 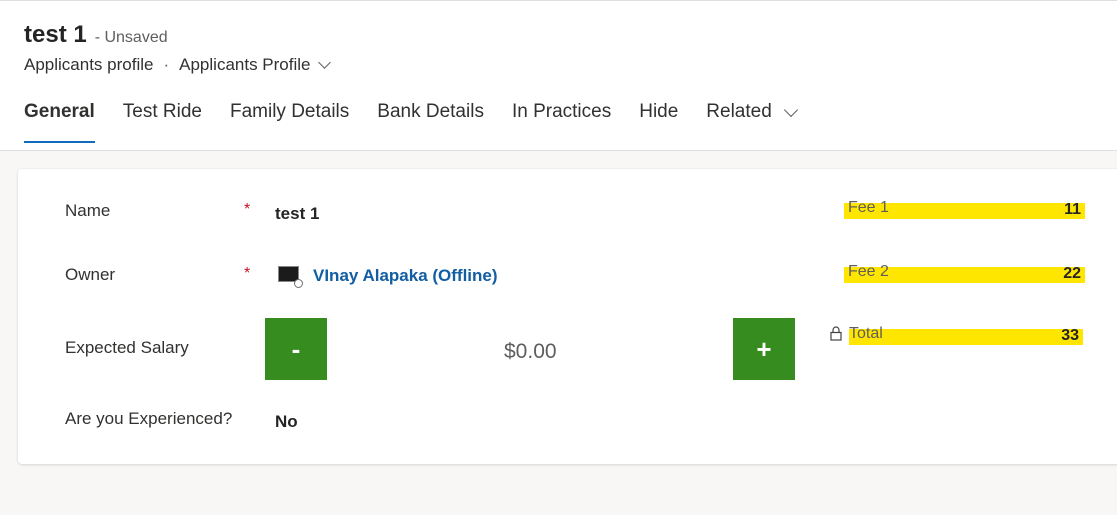 What do you see at coordinates (296, 349) in the screenshot?
I see `decrement-button: -` at bounding box center [296, 349].